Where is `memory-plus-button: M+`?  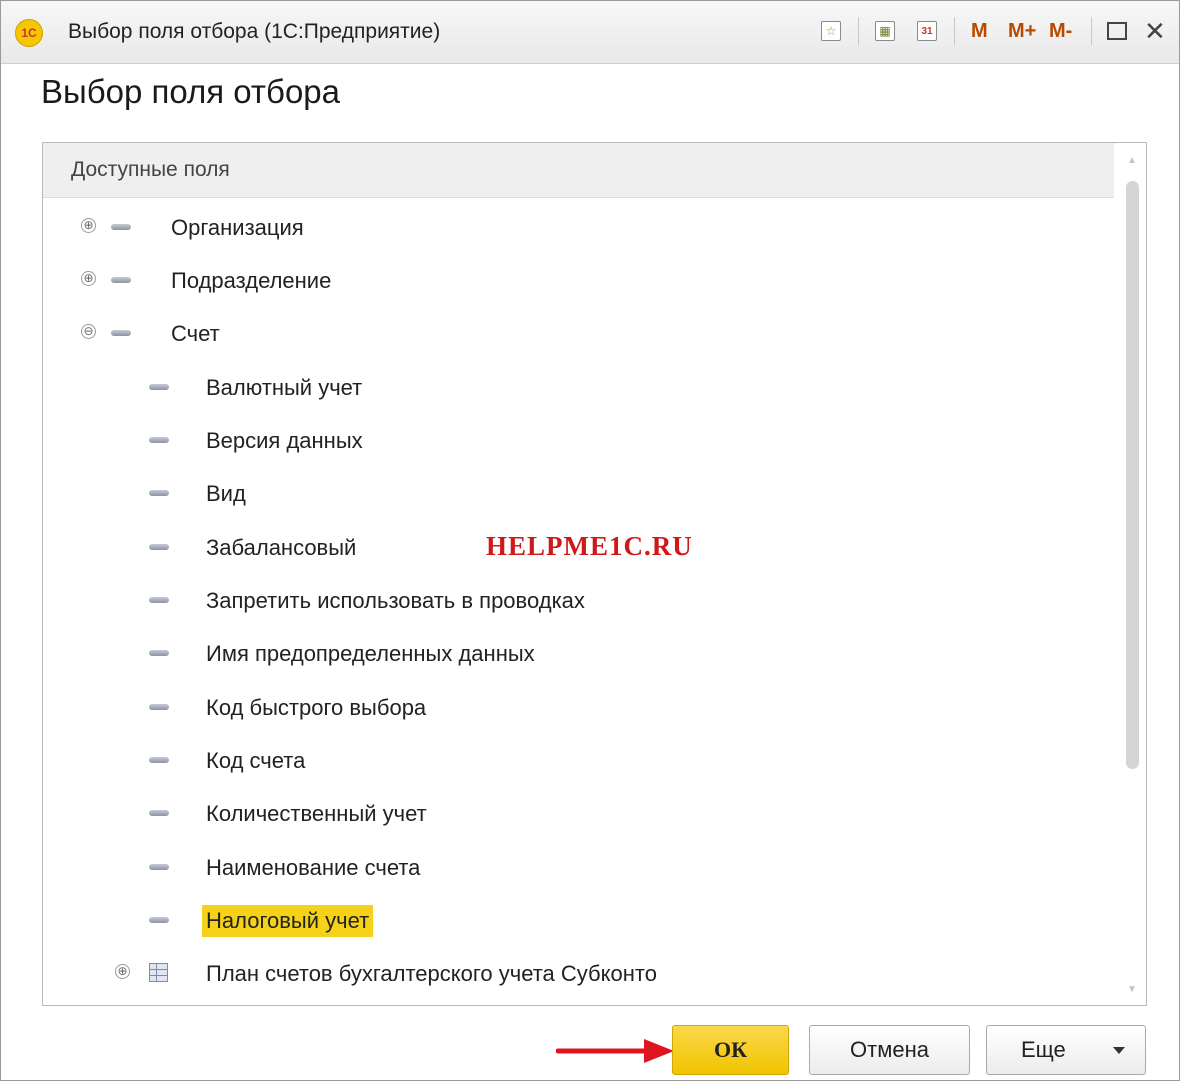 memory-plus-button: M+ is located at coordinates (1022, 31).